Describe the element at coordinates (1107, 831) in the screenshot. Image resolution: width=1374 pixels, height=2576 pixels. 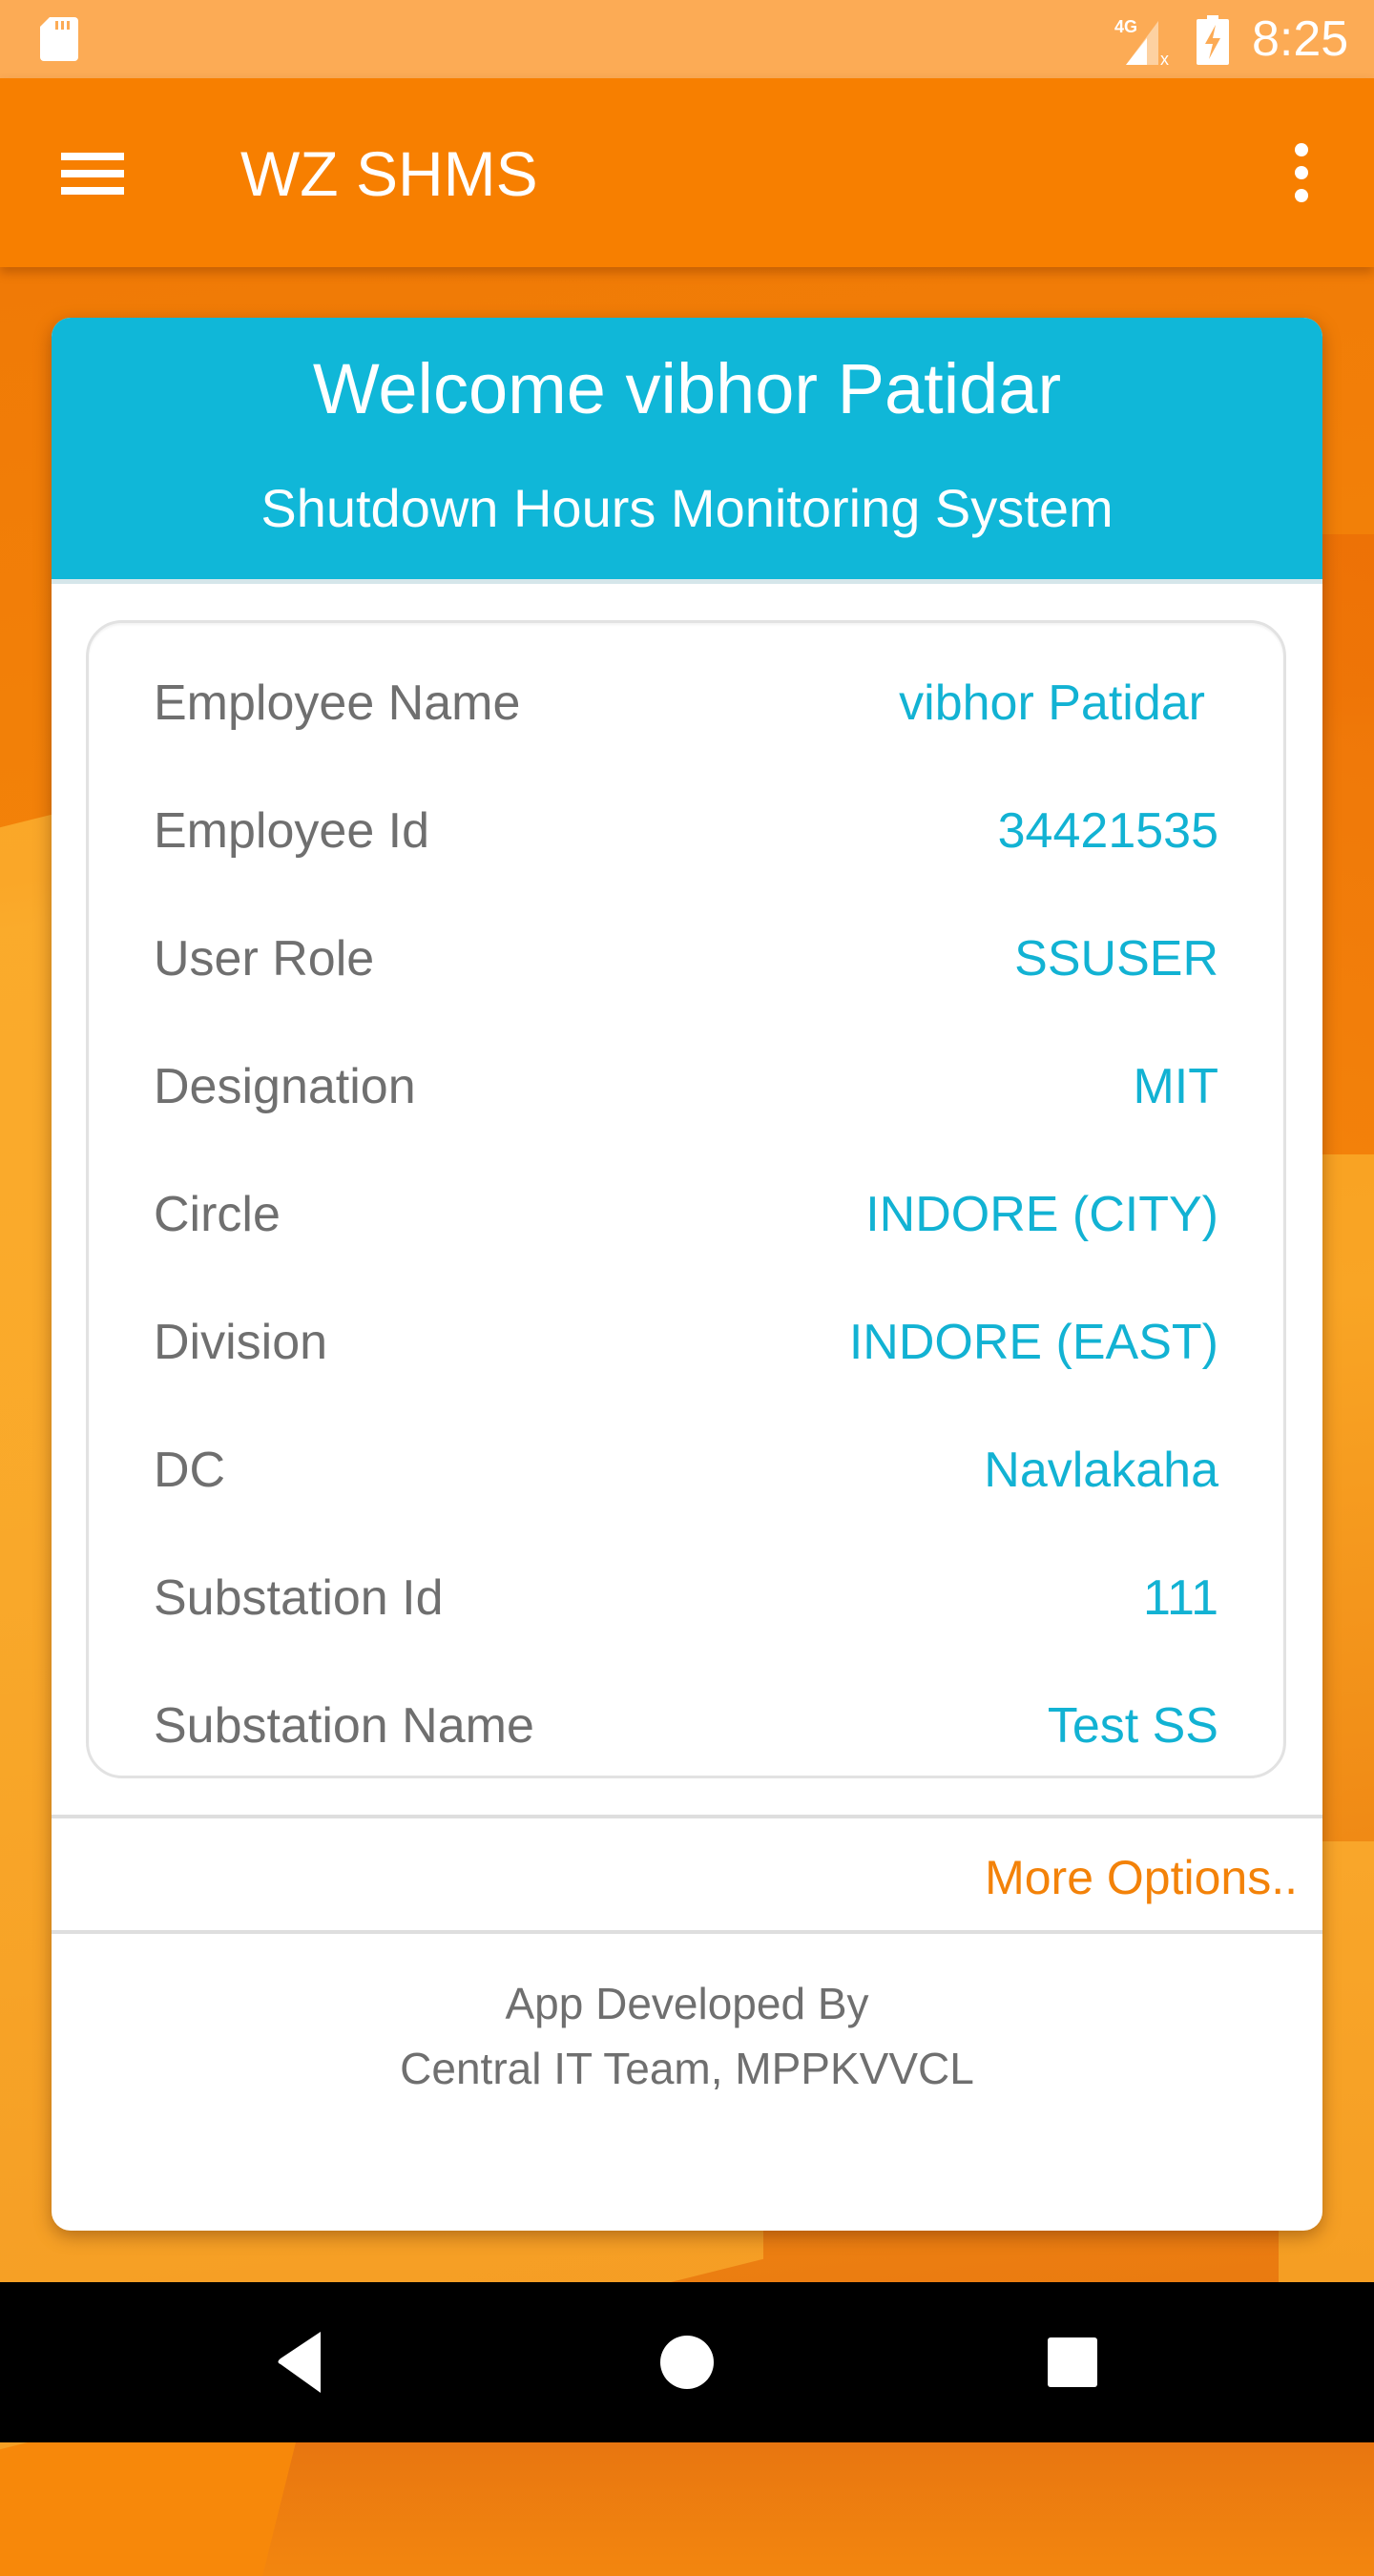
I see `info-value: 34421535` at that location.